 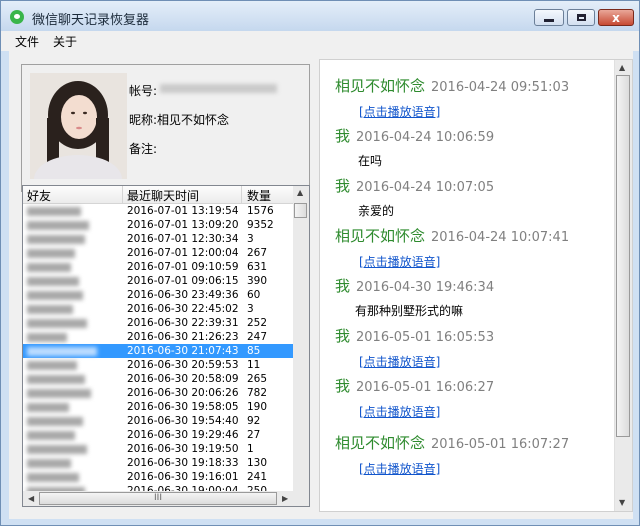 I want to click on friends-horizontal-scrollbar: ◀ III ▶, so click(x=166, y=498).